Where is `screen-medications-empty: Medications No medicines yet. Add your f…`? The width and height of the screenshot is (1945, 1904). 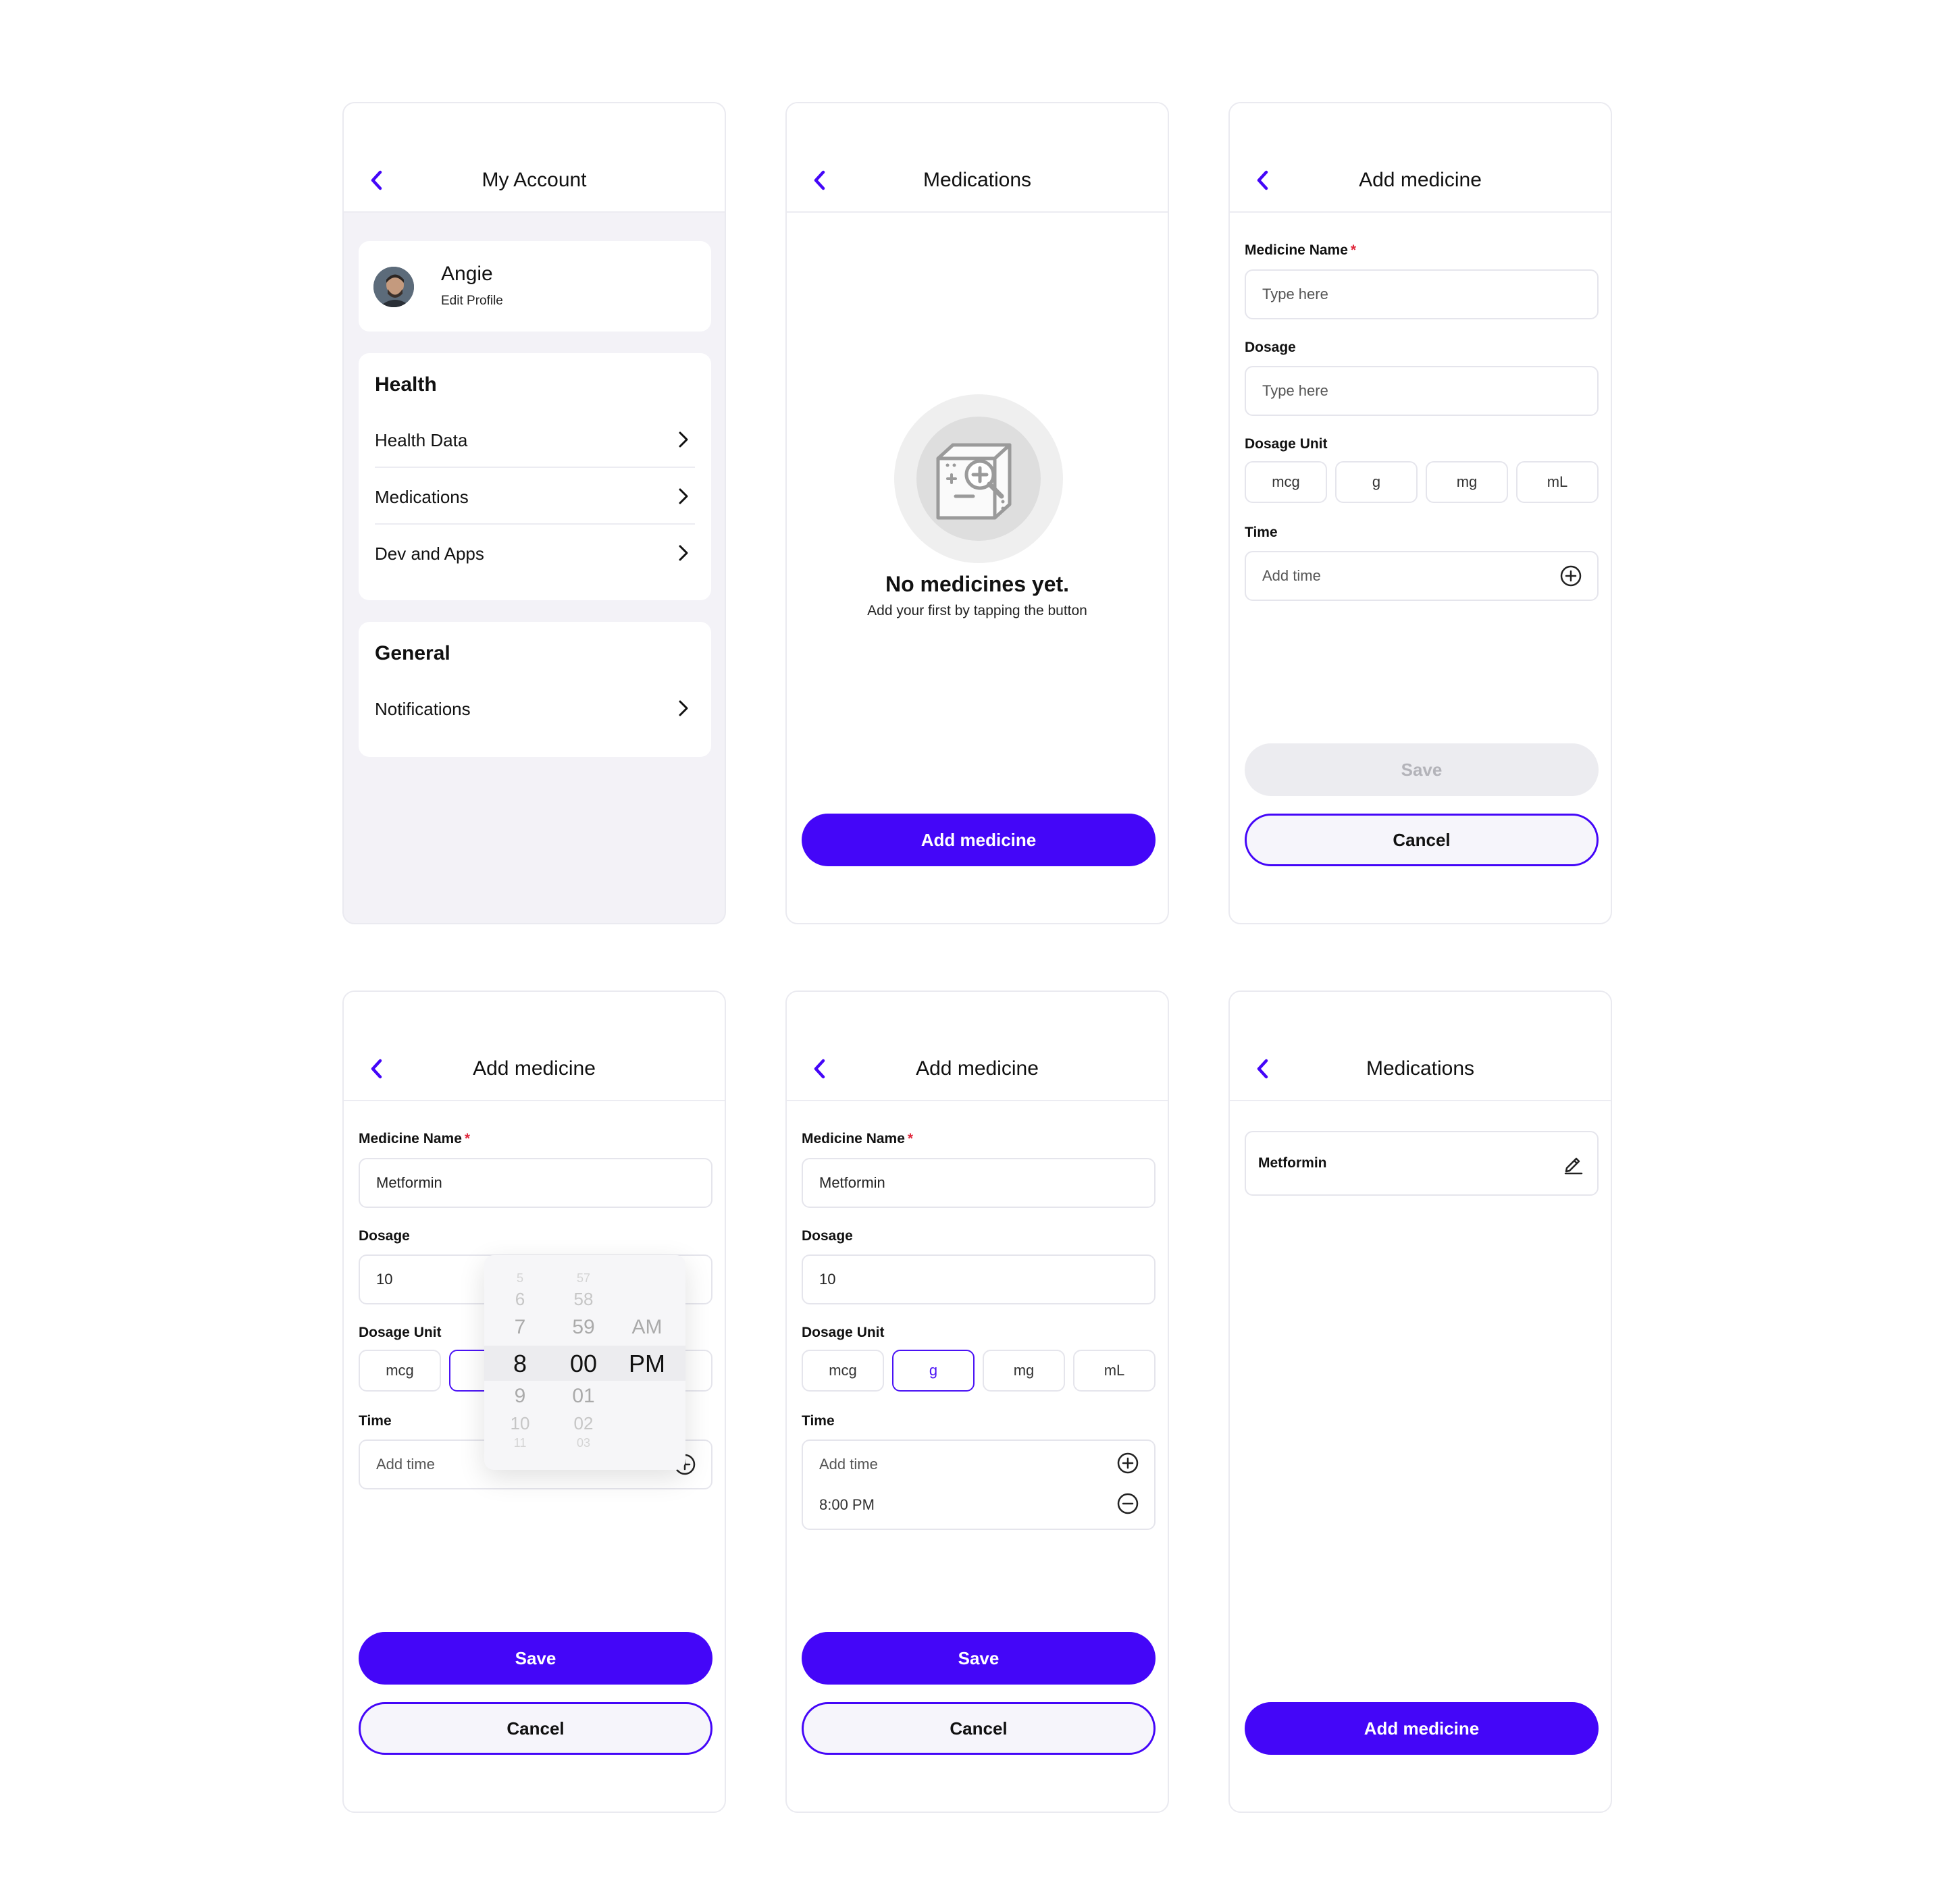
screen-medications-empty: Medications No medicines yet. Add your f… is located at coordinates (977, 513).